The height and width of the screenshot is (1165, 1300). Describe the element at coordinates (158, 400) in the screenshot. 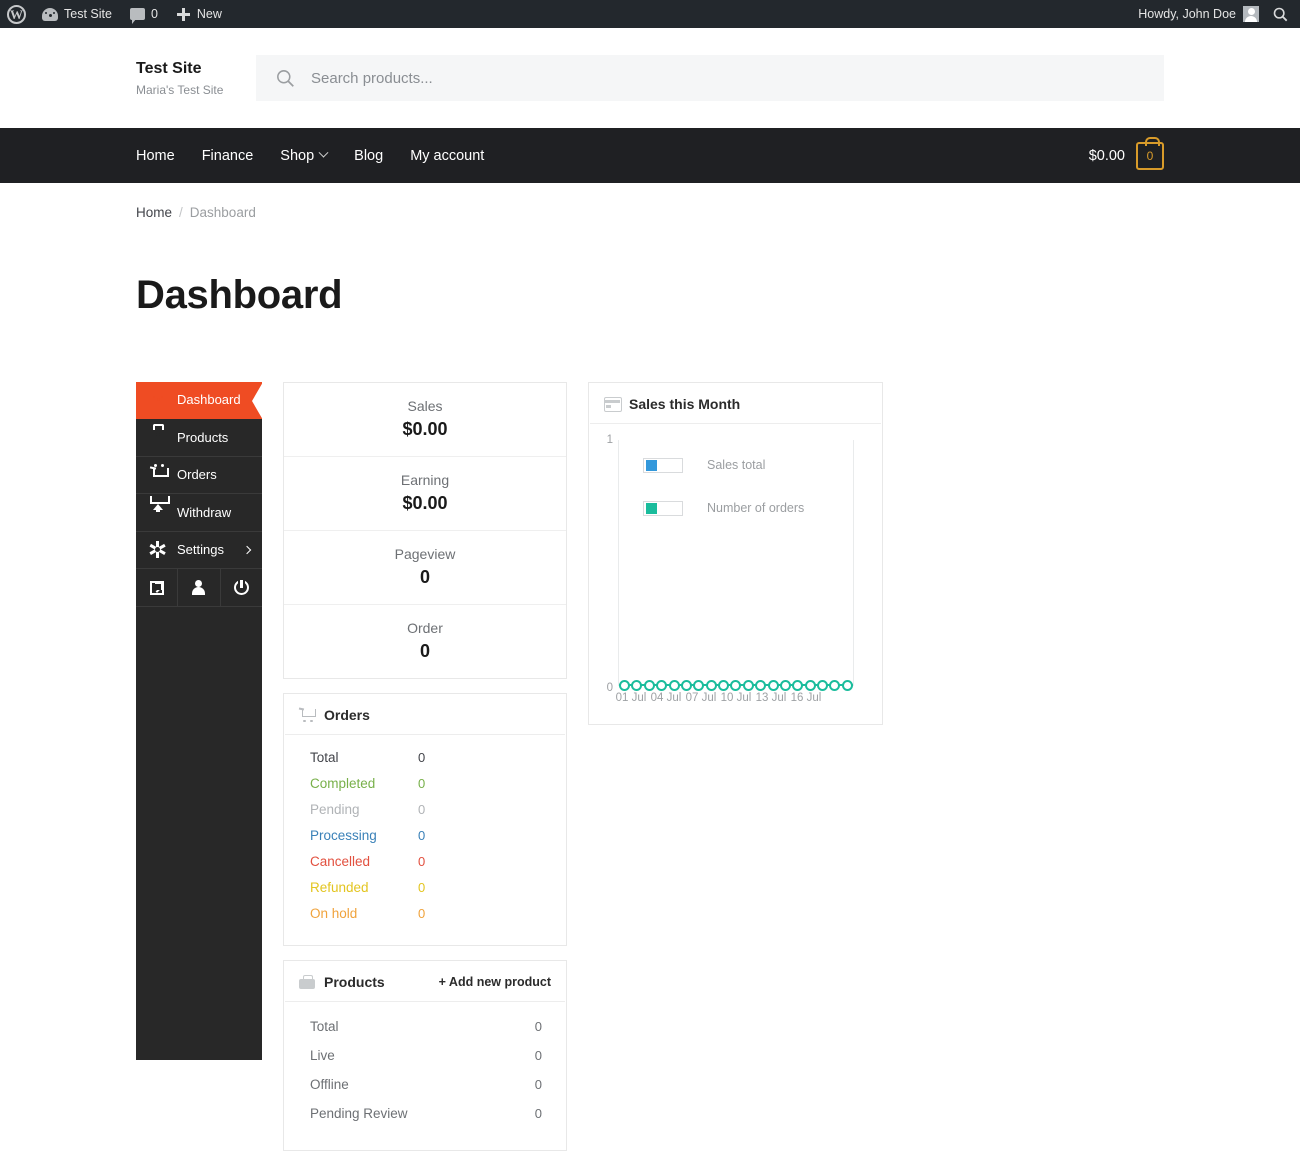

I see `gauge-icon` at that location.